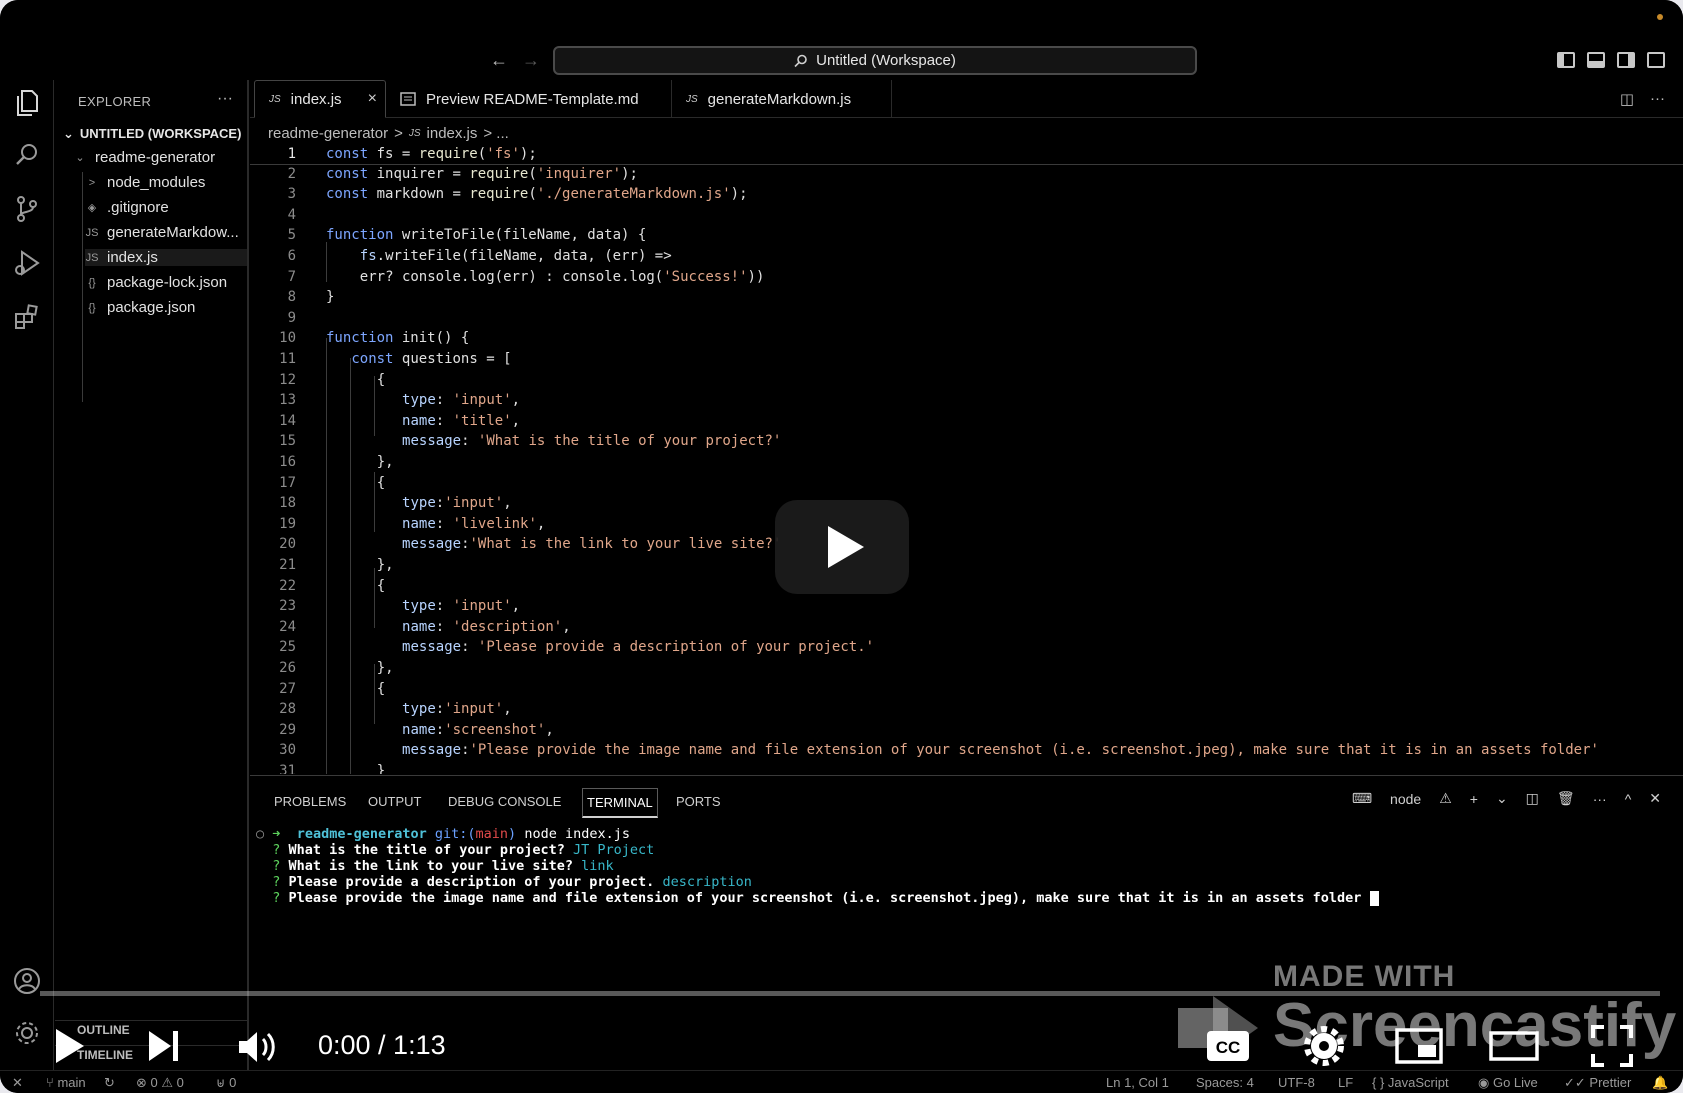 Image resolution: width=1683 pixels, height=1093 pixels. What do you see at coordinates (705, 276) in the screenshot?
I see `code-token: 'Success!'` at bounding box center [705, 276].